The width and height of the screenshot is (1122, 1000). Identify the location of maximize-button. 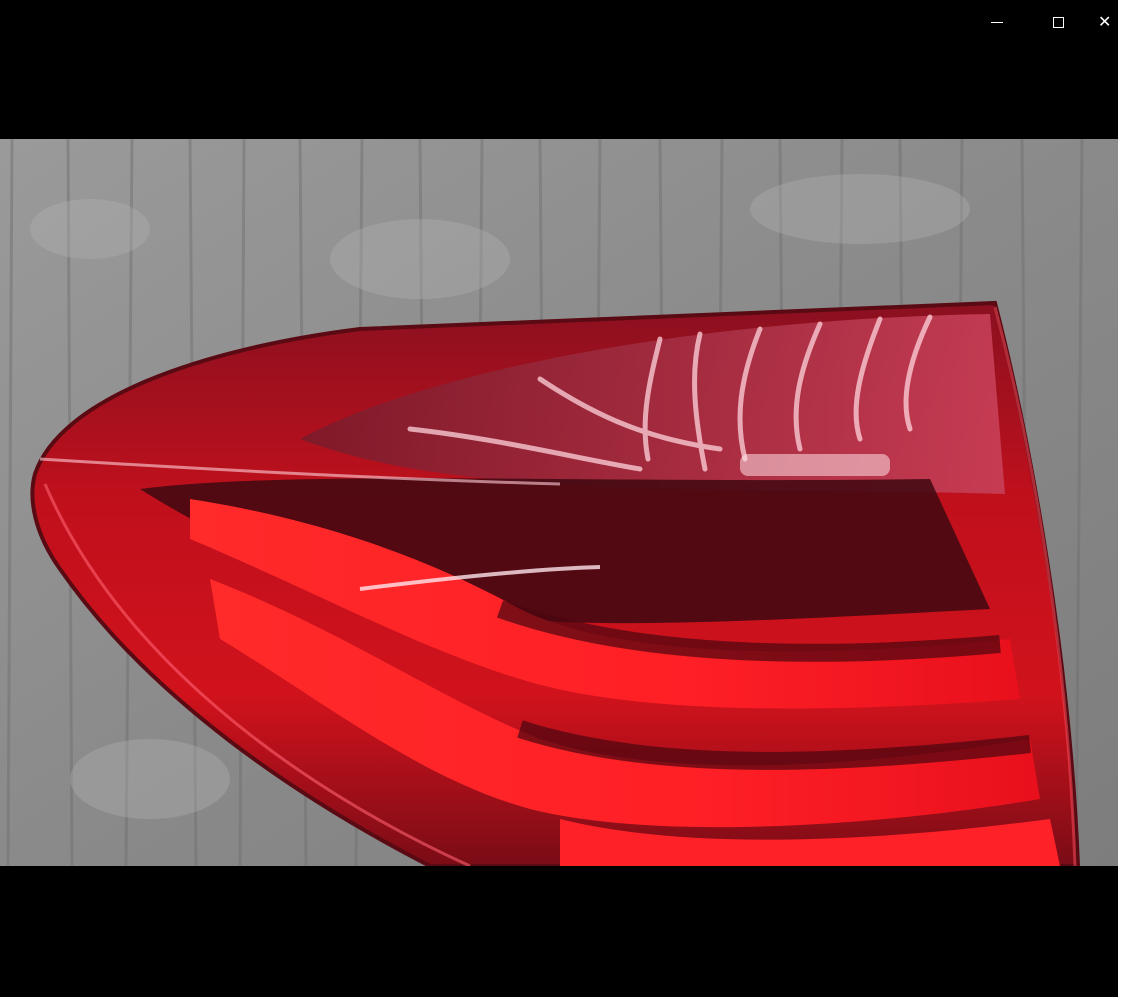
(1058, 22).